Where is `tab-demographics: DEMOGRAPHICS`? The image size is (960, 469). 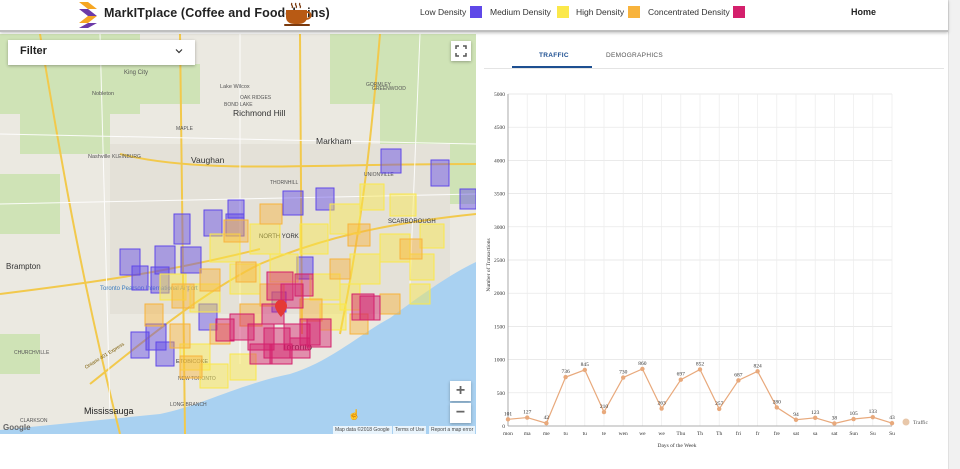 tab-demographics: DEMOGRAPHICS is located at coordinates (634, 55).